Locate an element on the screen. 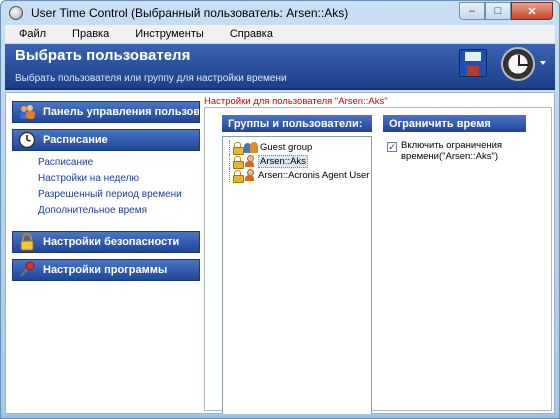  chevron-down-icon is located at coordinates (543, 63).